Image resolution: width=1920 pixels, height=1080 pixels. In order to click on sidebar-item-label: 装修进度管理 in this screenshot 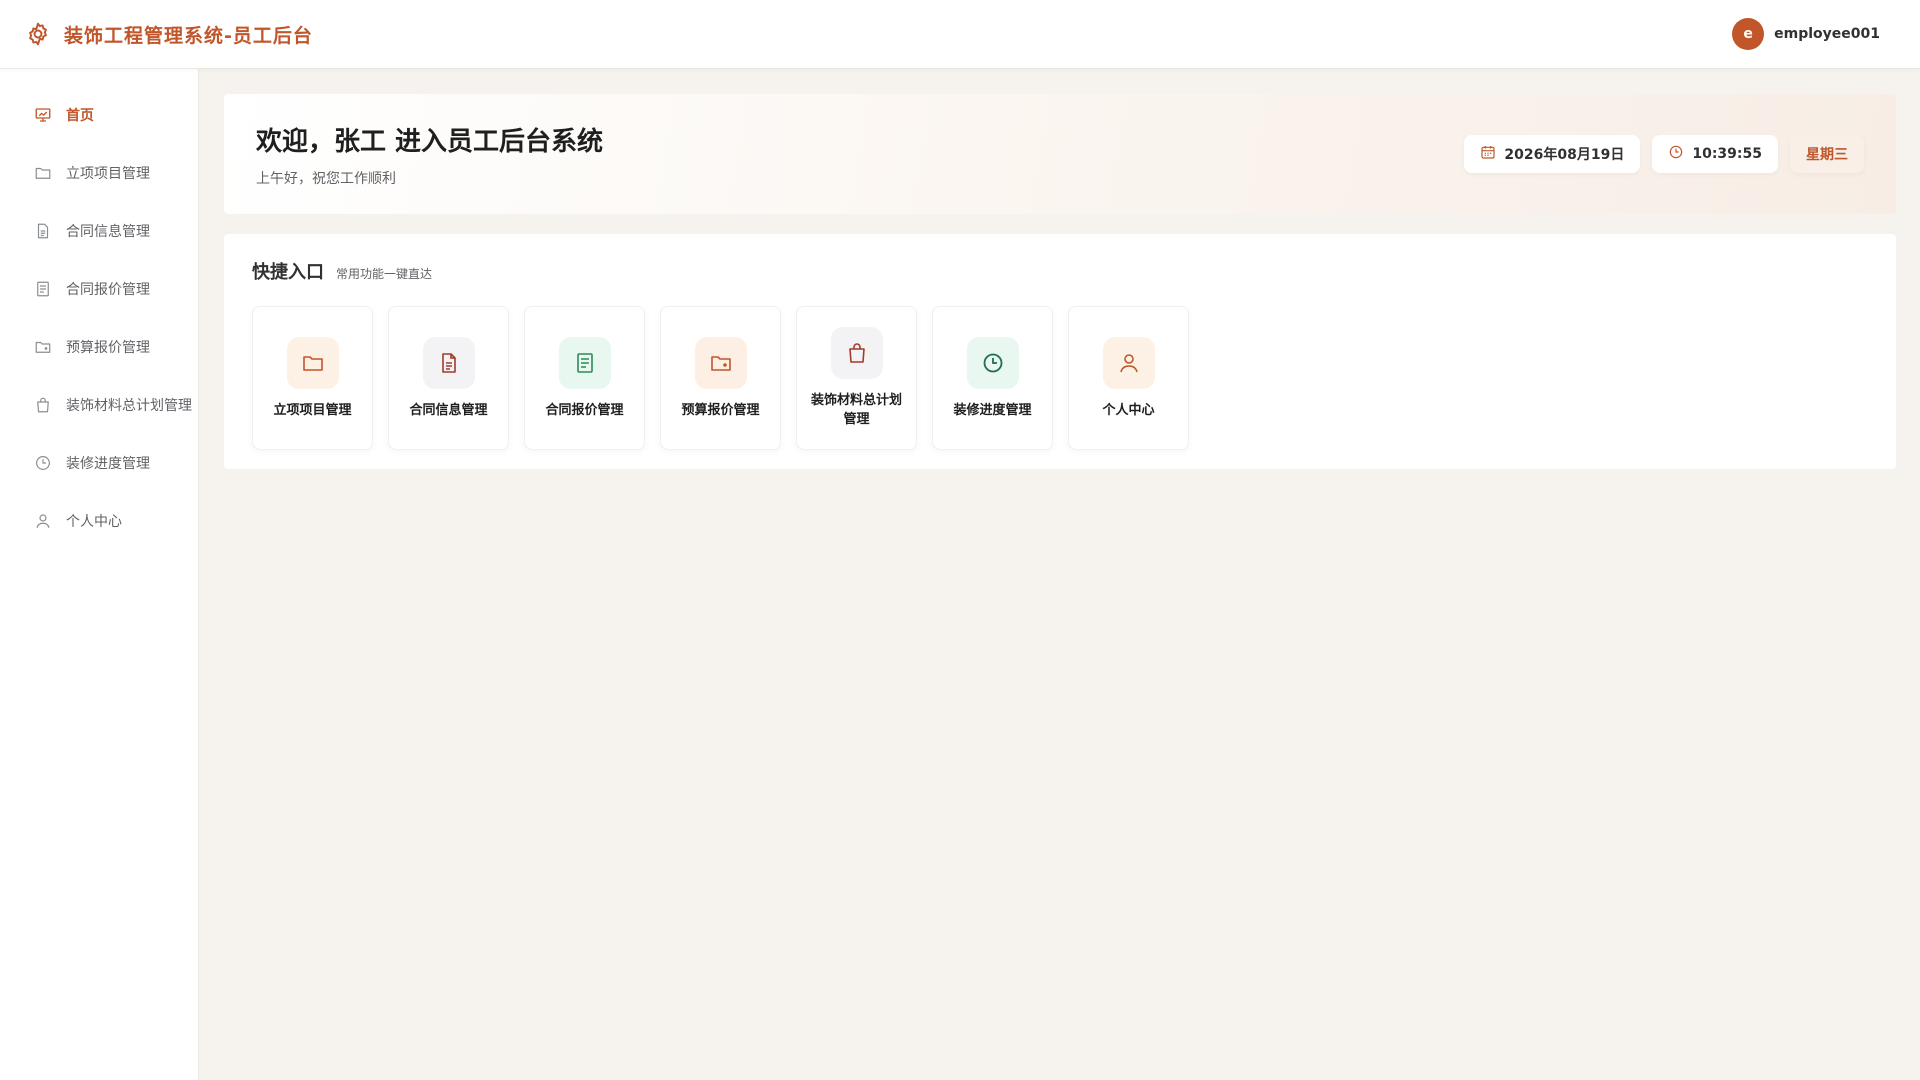, I will do `click(108, 464)`.